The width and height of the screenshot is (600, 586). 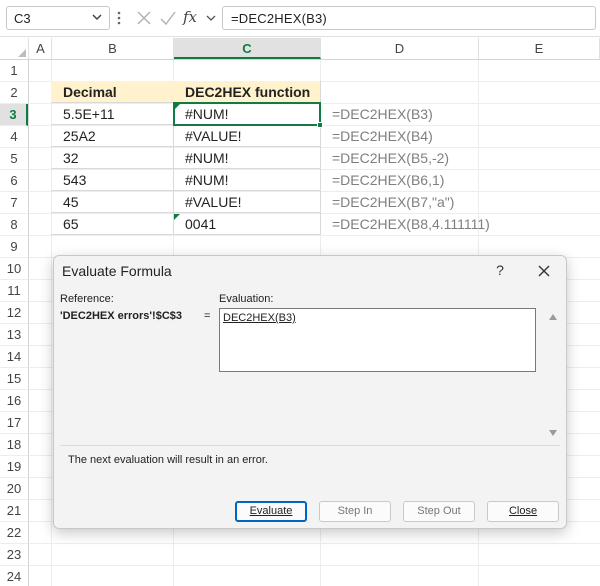 I want to click on cell-c8: 0041, so click(x=247, y=224).